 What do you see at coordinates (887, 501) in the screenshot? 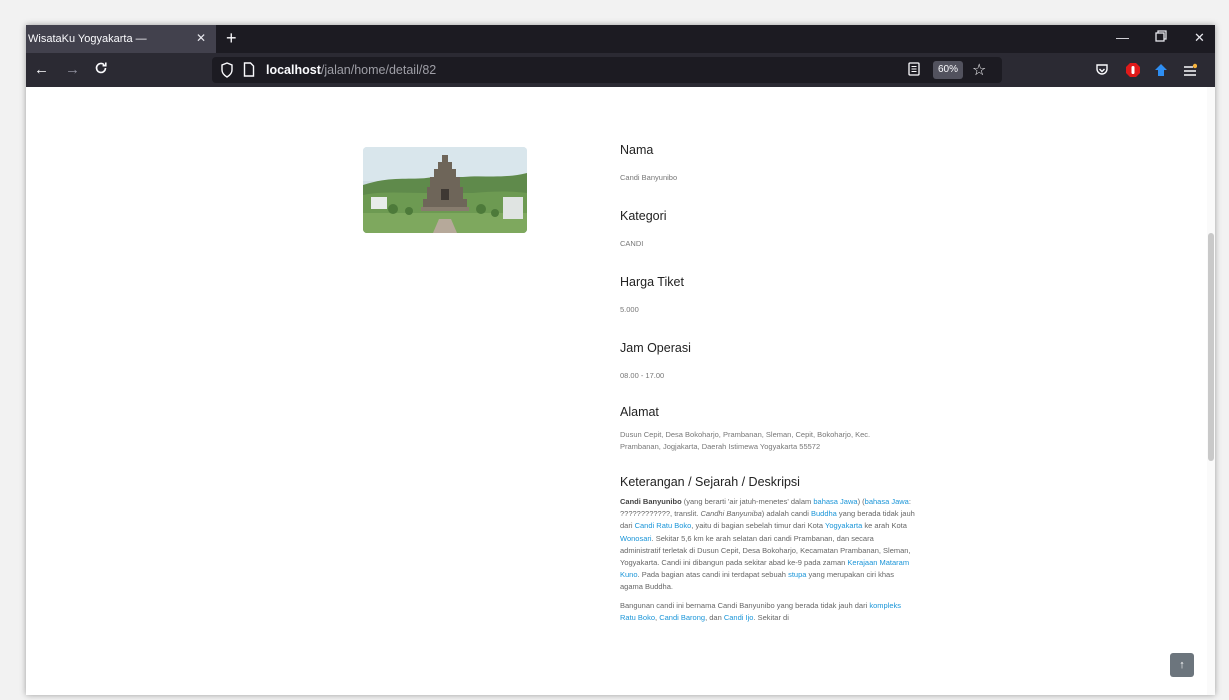
I see `link-bahasa-jawa-2: bahasa Jawa` at bounding box center [887, 501].